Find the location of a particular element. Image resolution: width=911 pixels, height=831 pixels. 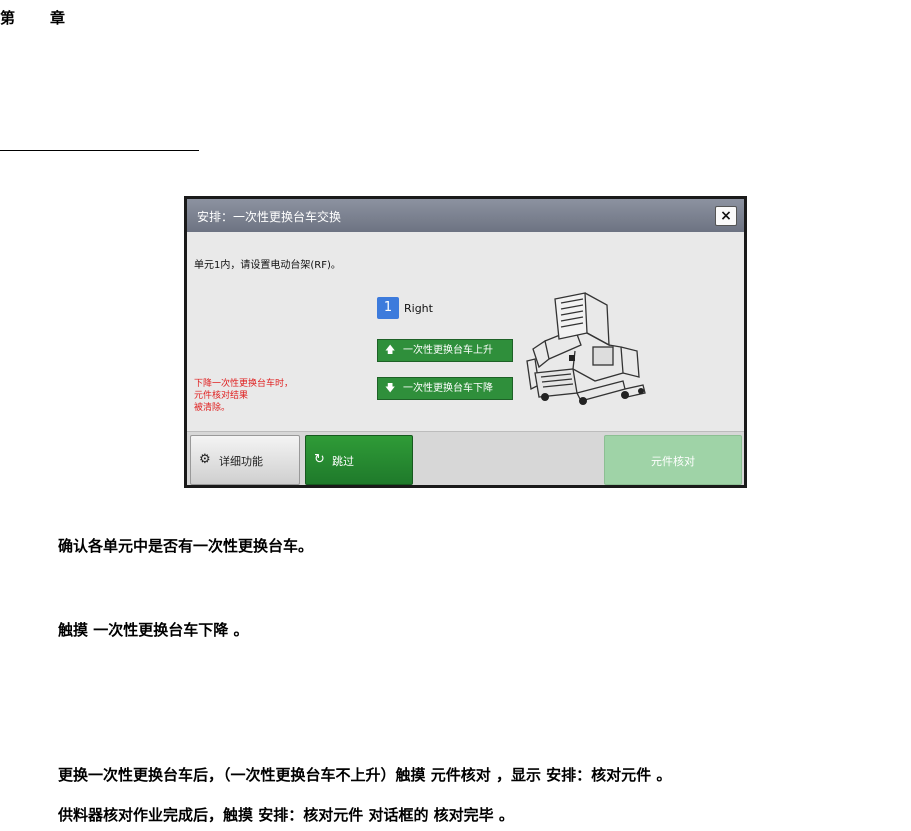

component-verify-label: 元件核对 is located at coordinates (673, 461).